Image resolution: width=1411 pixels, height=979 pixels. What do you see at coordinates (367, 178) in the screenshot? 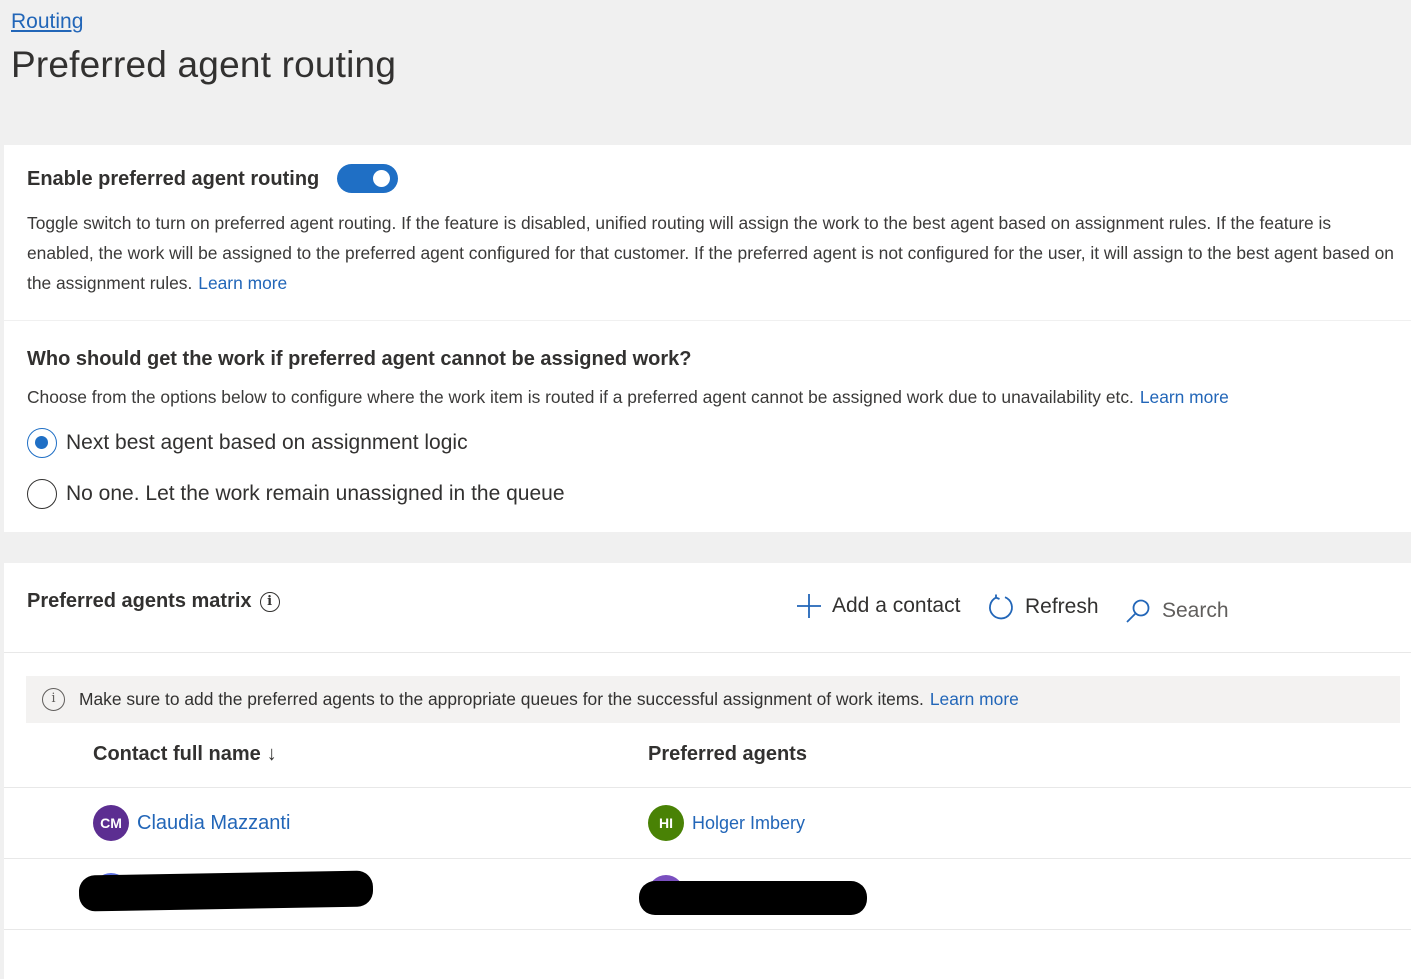
I see `enable-toggle-switch` at bounding box center [367, 178].